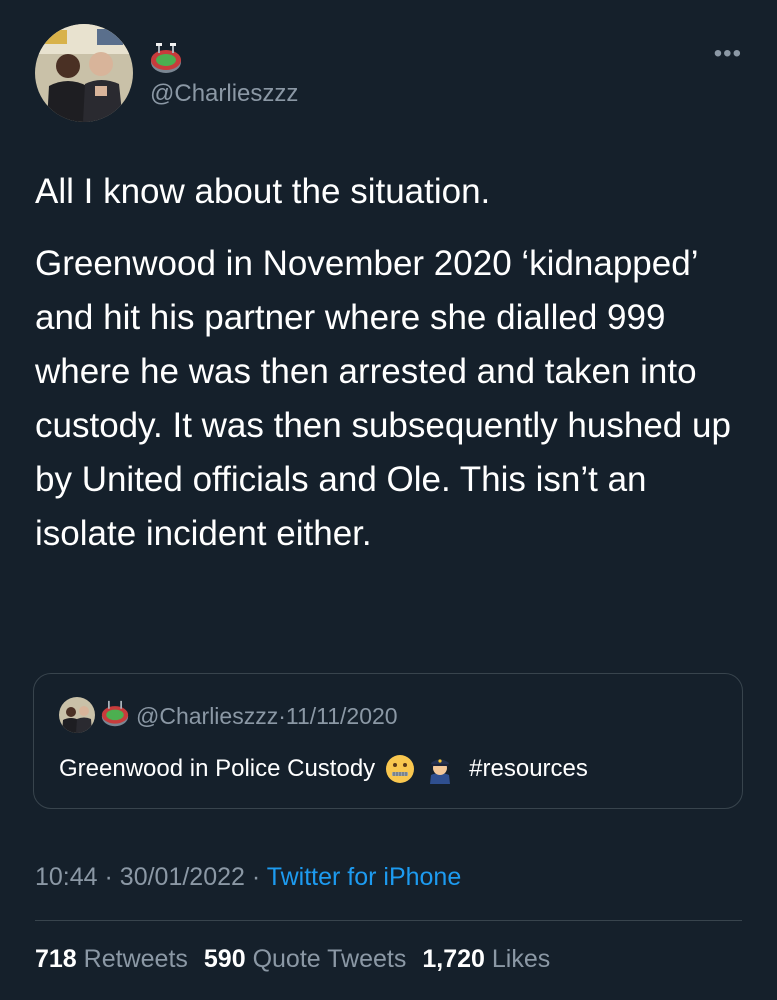  I want to click on tweet-time: 10:44, so click(66, 877).